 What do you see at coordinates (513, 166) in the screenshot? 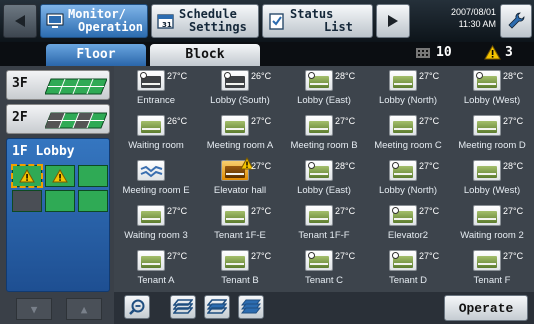
I see `unit-temperature: 28°C` at bounding box center [513, 166].